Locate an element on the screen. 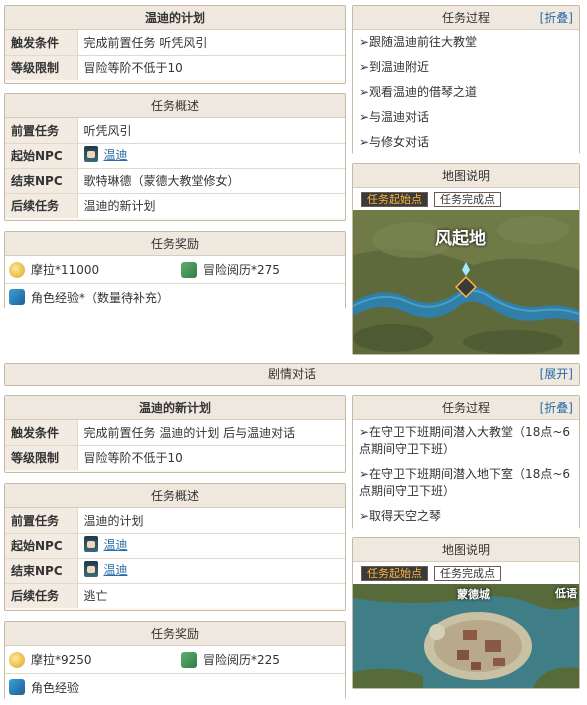 The image size is (587, 705). table-row: 触发条件 完成前置任务 听凭风引 is located at coordinates (175, 42).